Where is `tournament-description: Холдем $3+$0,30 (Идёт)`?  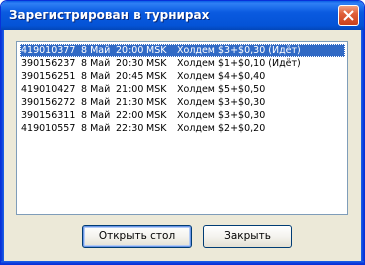 tournament-description: Холдем $3+$0,30 (Идёт) is located at coordinates (239, 50).